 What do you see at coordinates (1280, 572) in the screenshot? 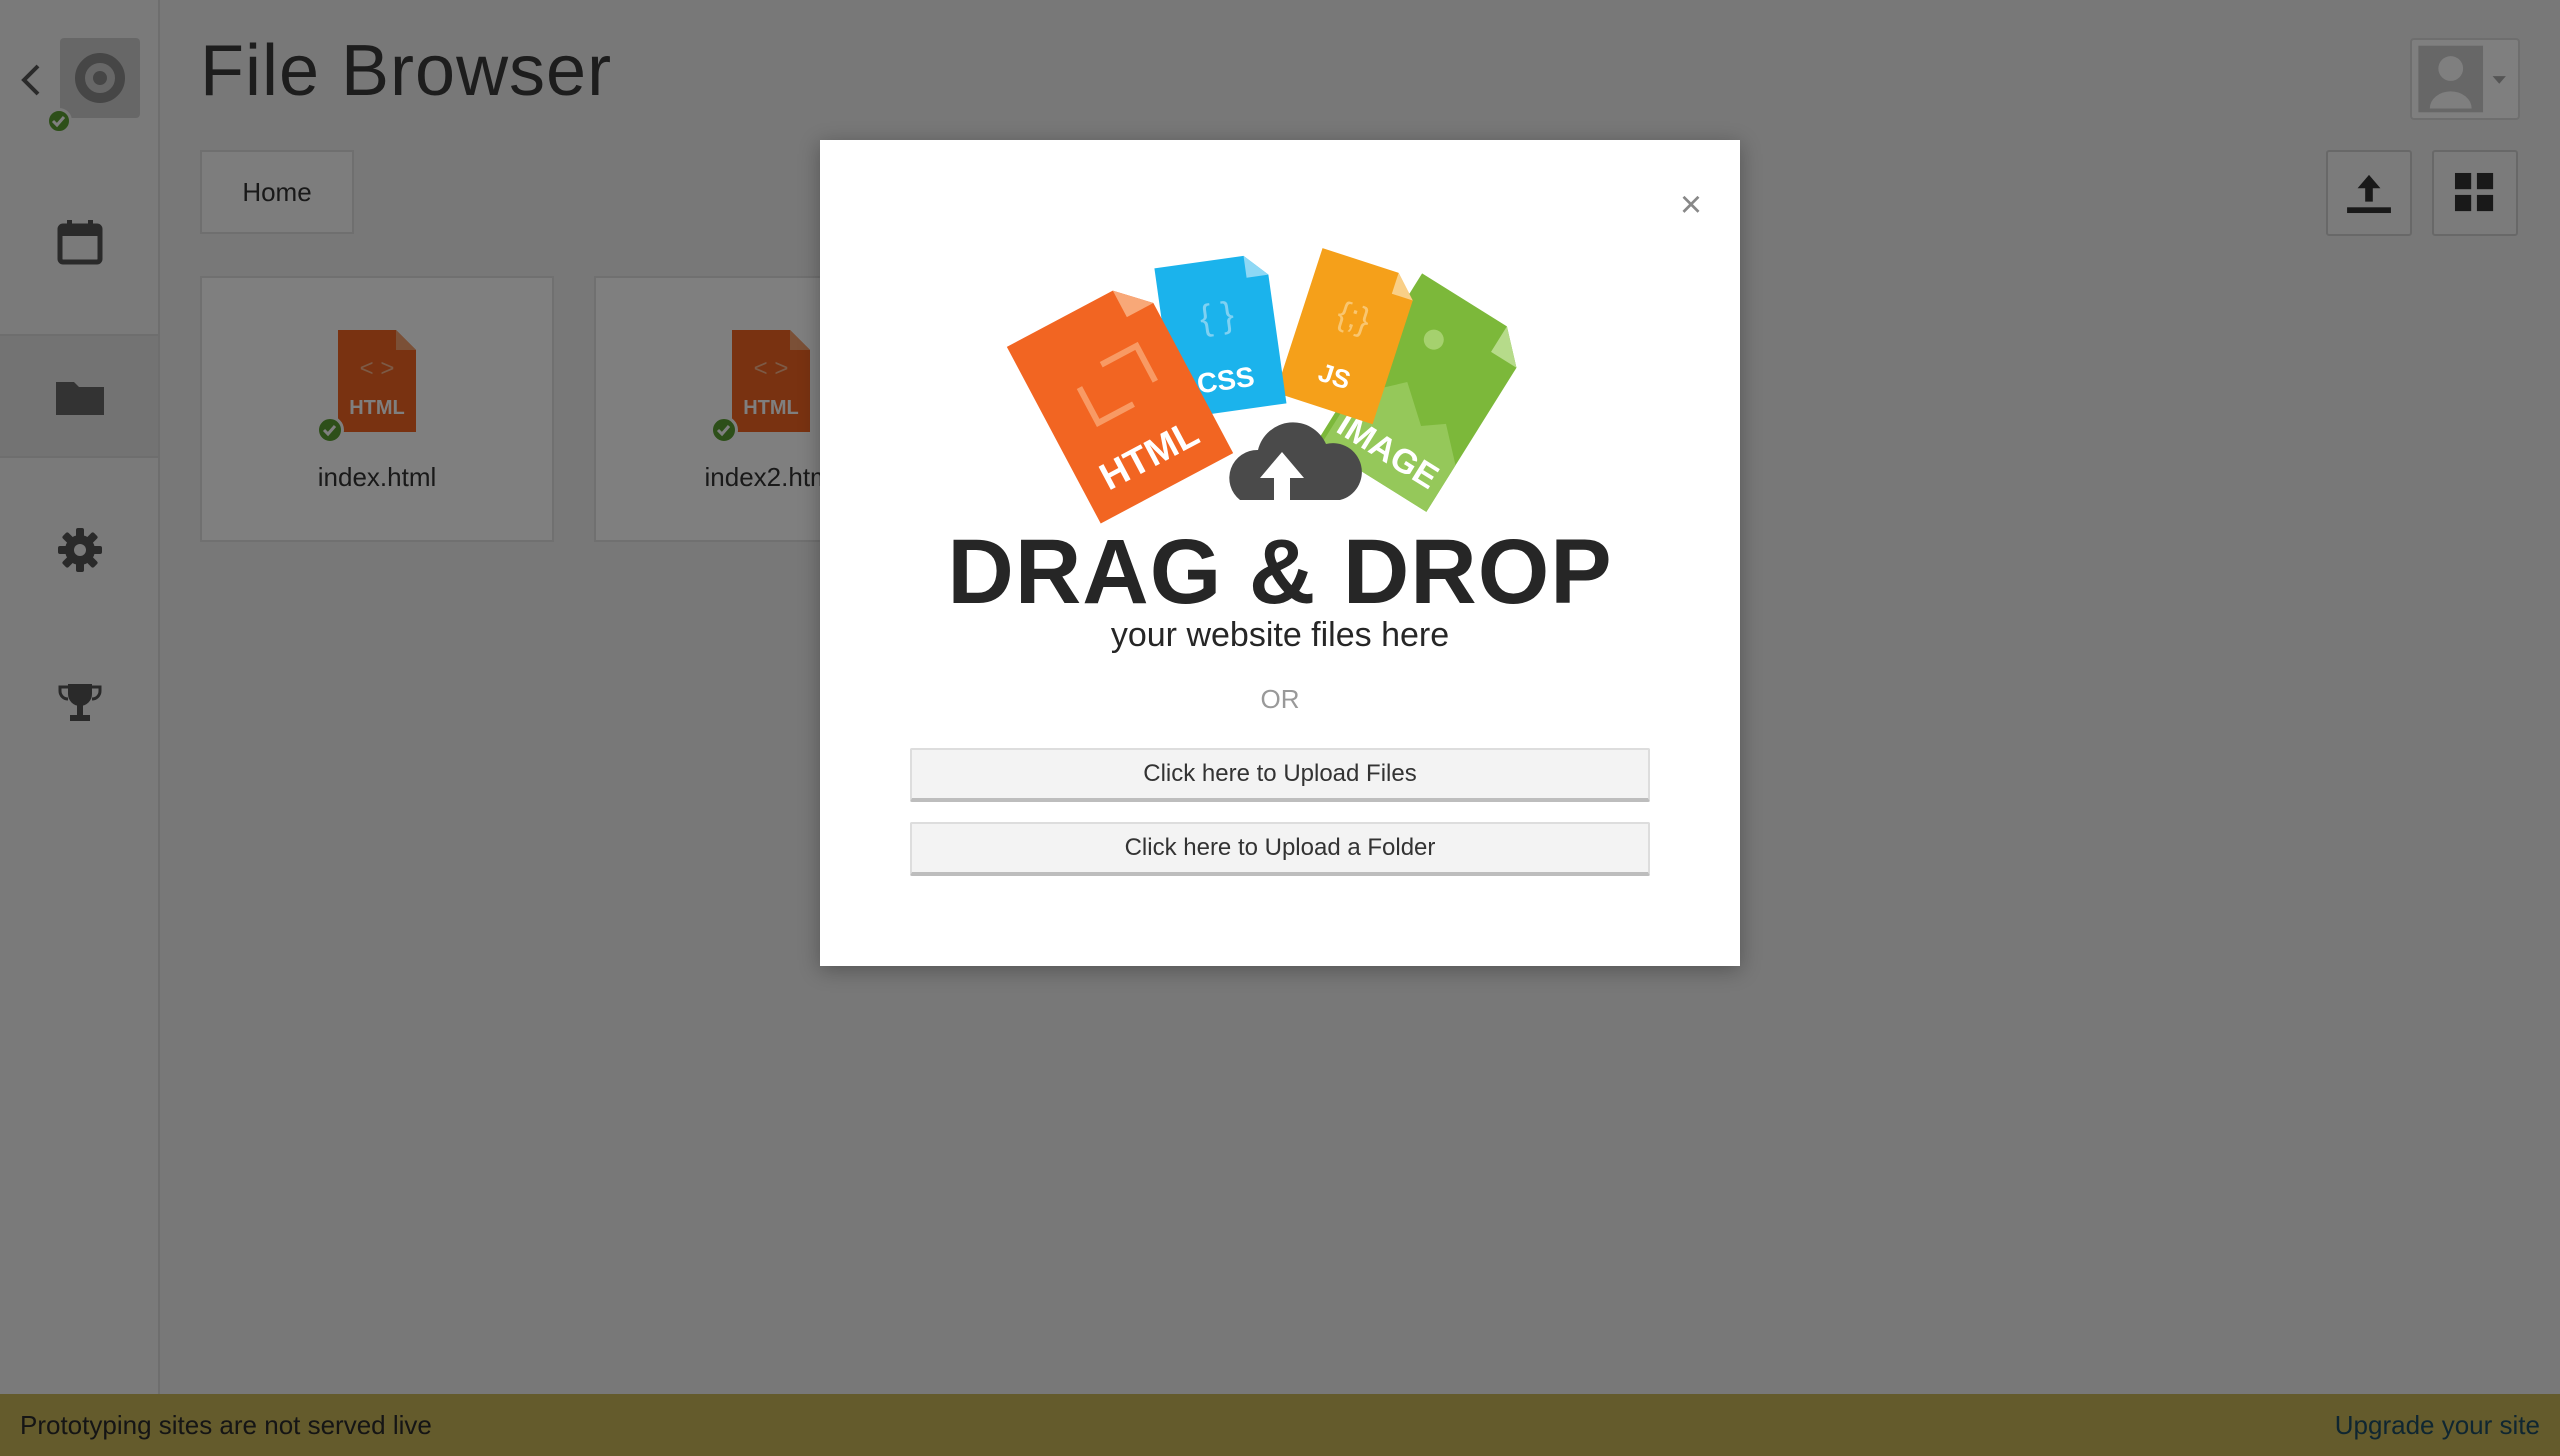
I see `drag-drop-heading: DRAG & DROP` at bounding box center [1280, 572].